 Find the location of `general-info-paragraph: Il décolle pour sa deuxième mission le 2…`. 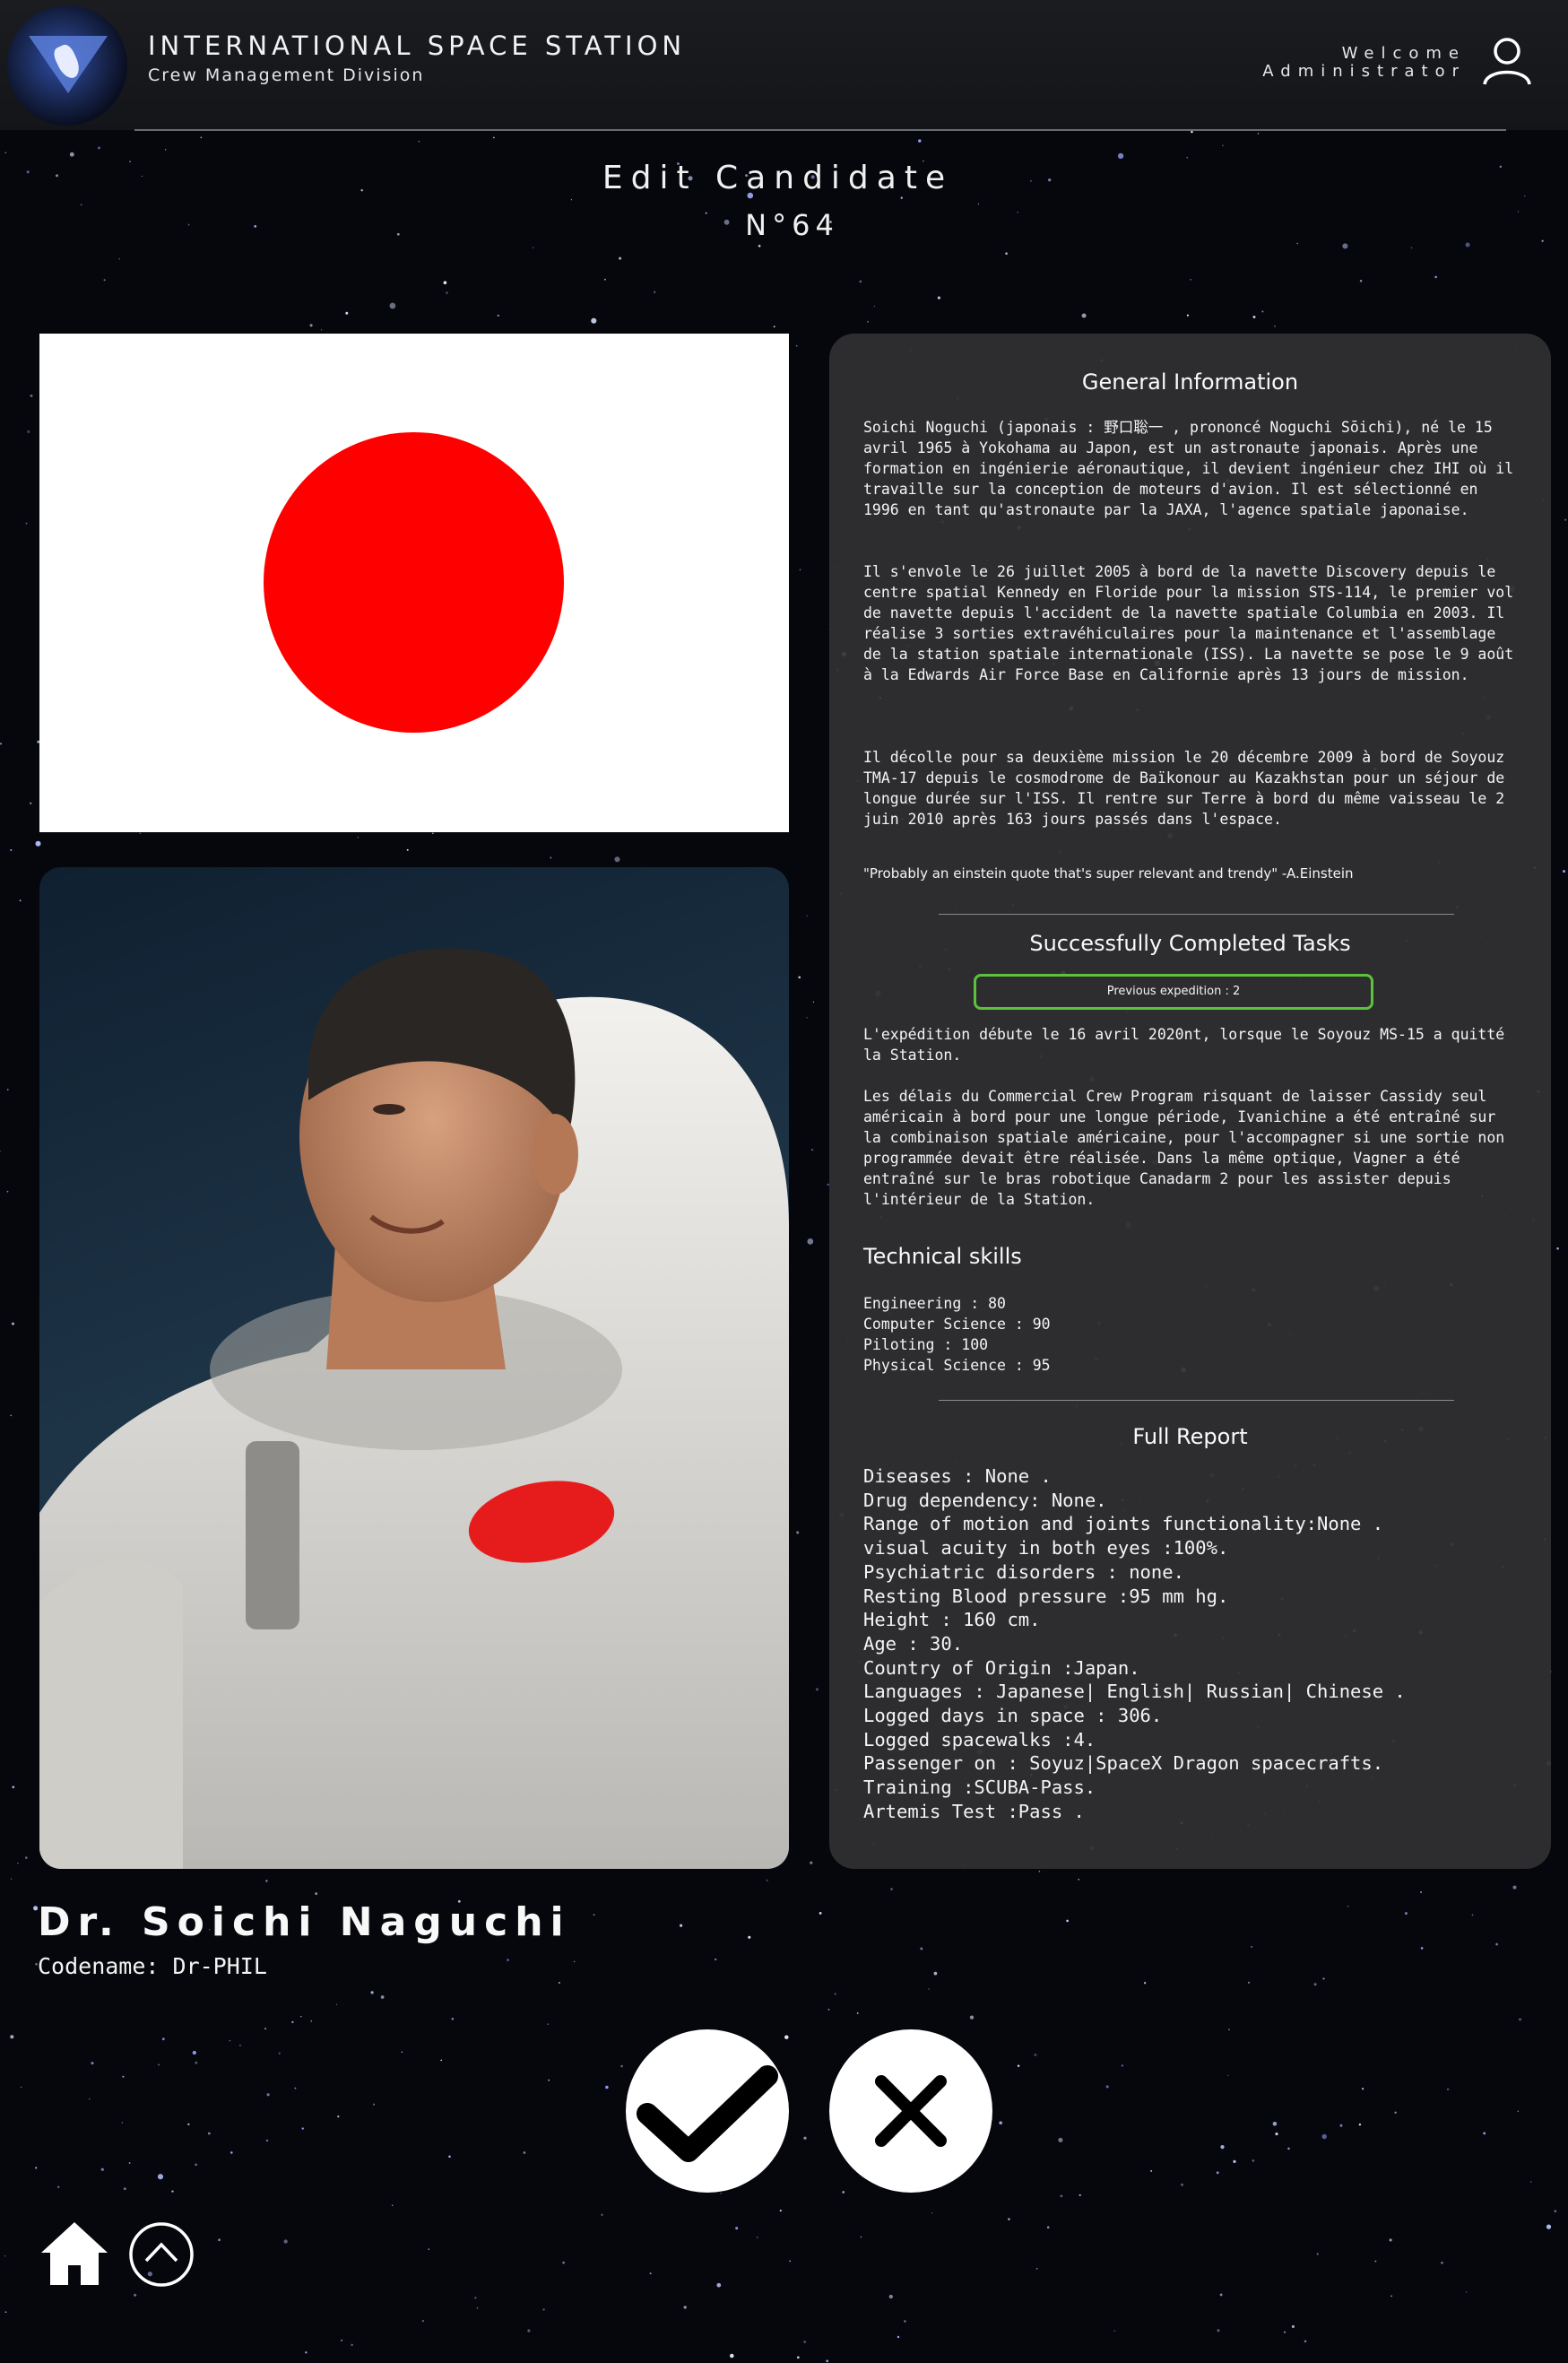

general-info-paragraph: Il décolle pour sa deuxième mission le 2… is located at coordinates (1188, 788).